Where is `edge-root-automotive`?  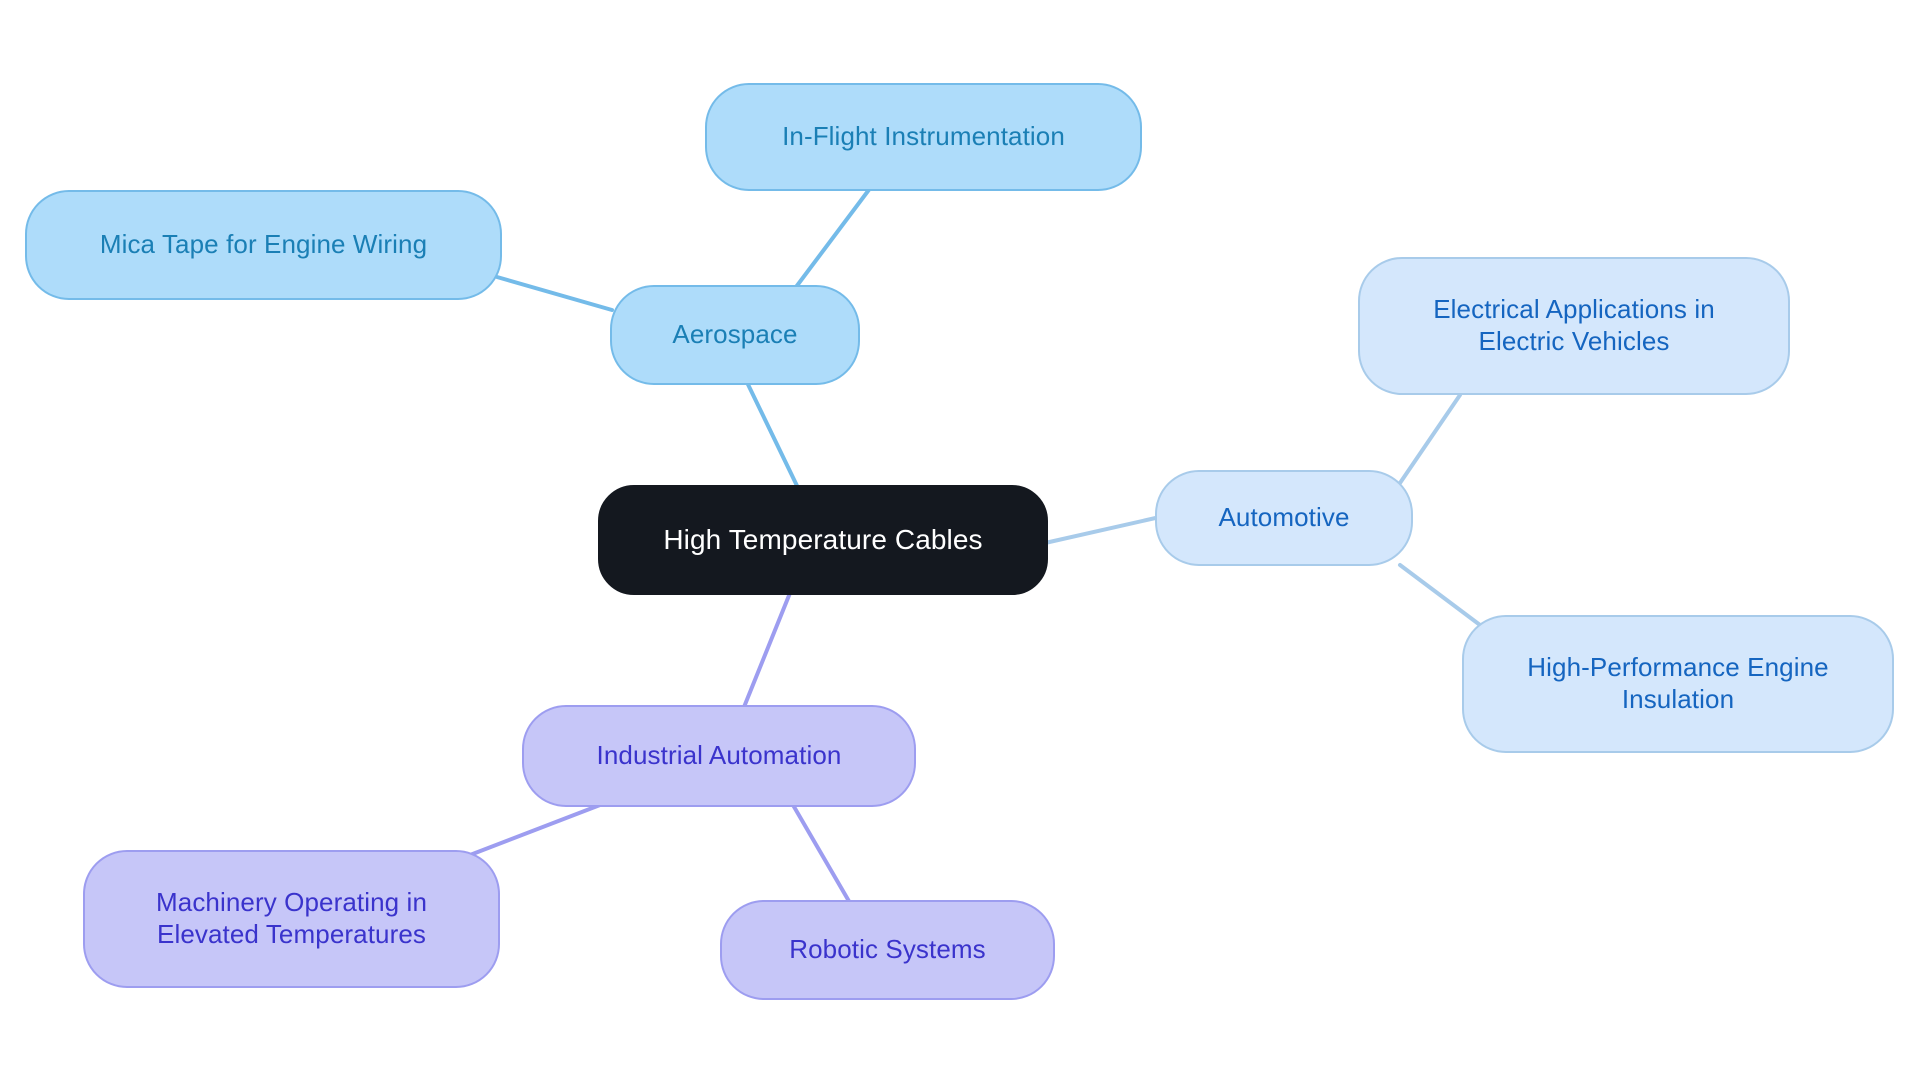 edge-root-automotive is located at coordinates (1102, 530).